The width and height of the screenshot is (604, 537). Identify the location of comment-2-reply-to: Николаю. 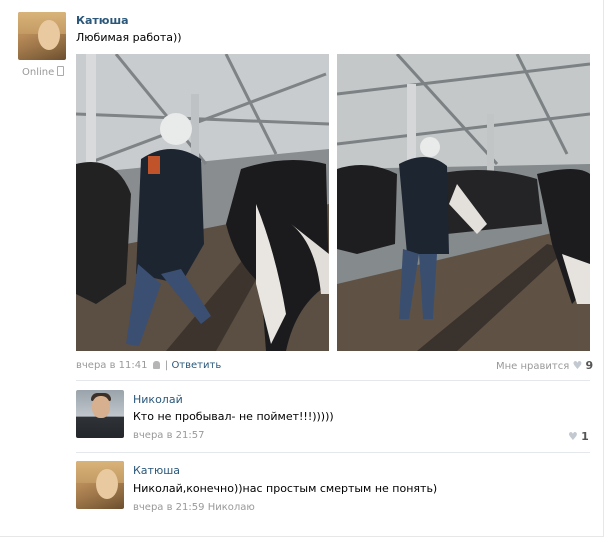
(231, 507).